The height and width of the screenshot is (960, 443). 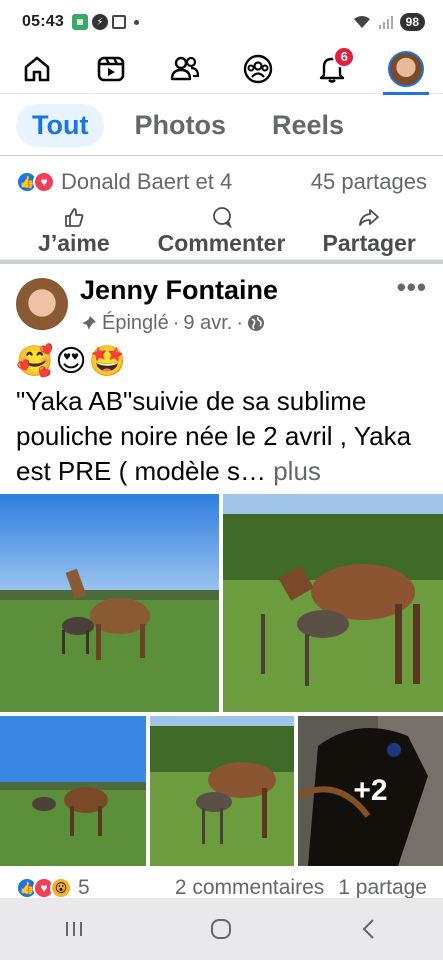 I want to click on previous-post-reactions: 👍 ♥ Donald Baert et 4 45 partages, so click(x=221, y=182).